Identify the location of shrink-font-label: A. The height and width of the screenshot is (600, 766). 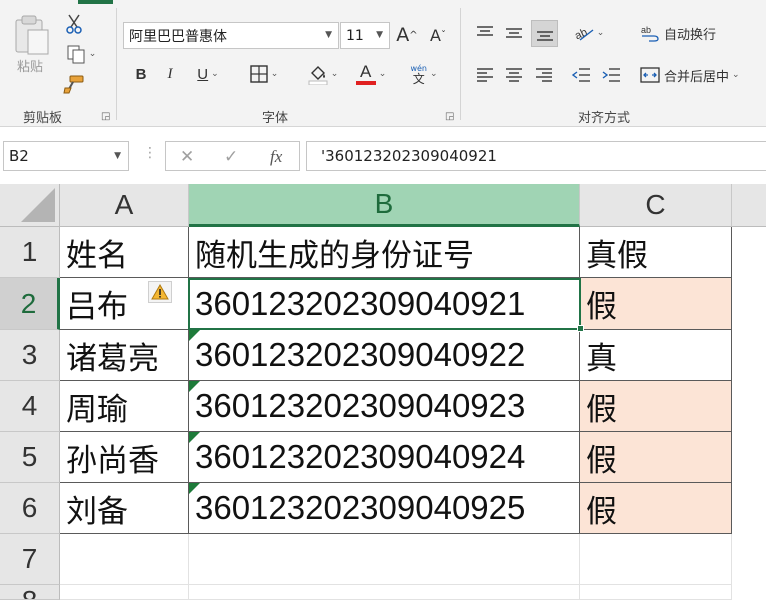
(435, 35).